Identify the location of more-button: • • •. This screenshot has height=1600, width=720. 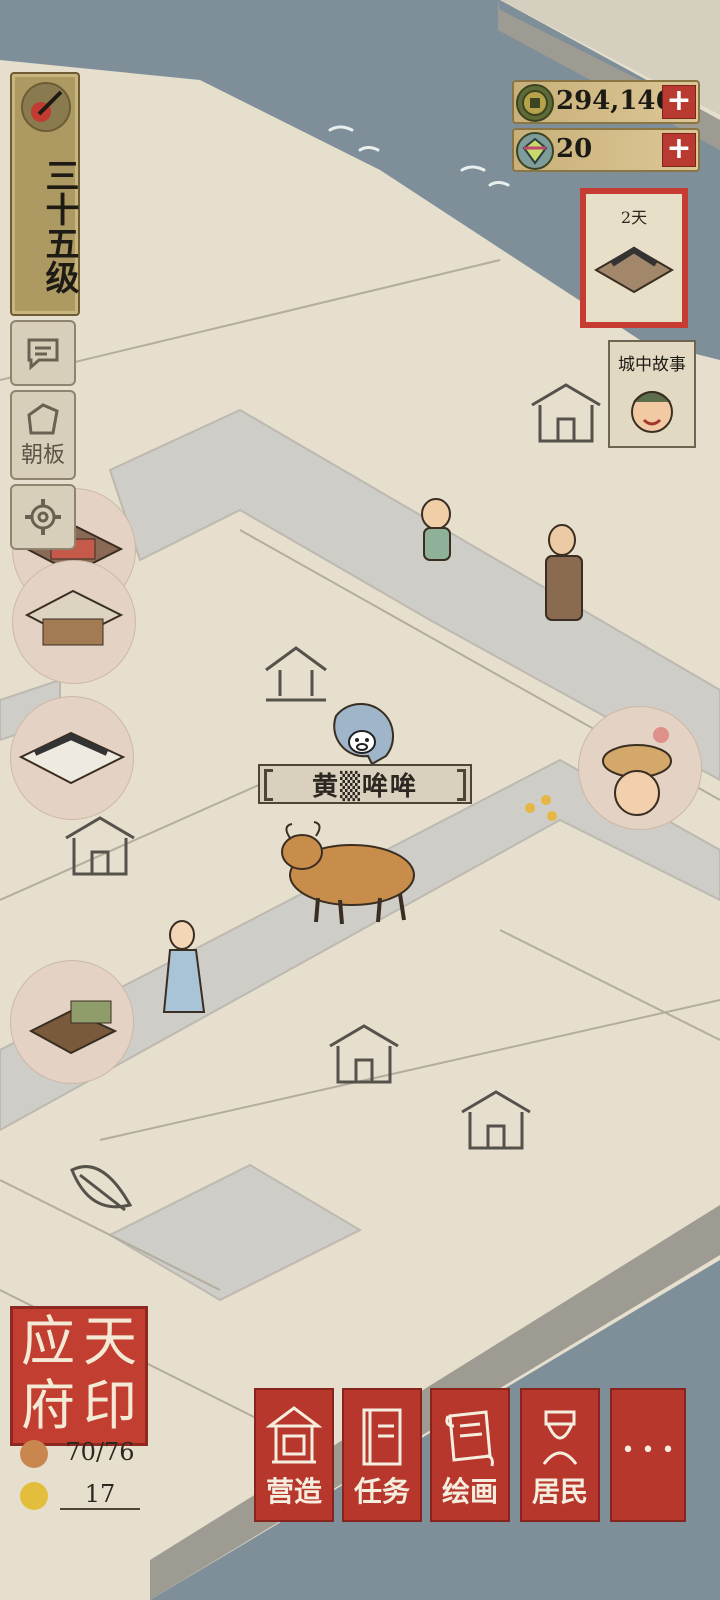
(648, 1455).